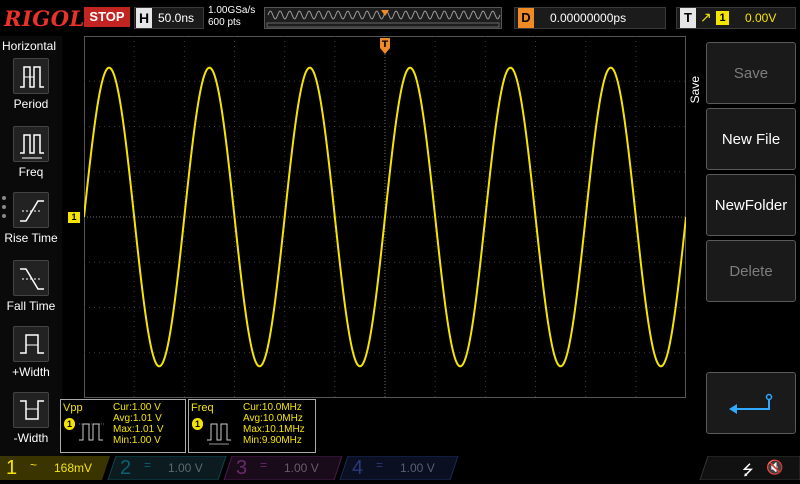 This screenshot has width=800, height=484. Describe the element at coordinates (137, 407) in the screenshot. I see `vpp-current: Cur:1.00 V` at that location.